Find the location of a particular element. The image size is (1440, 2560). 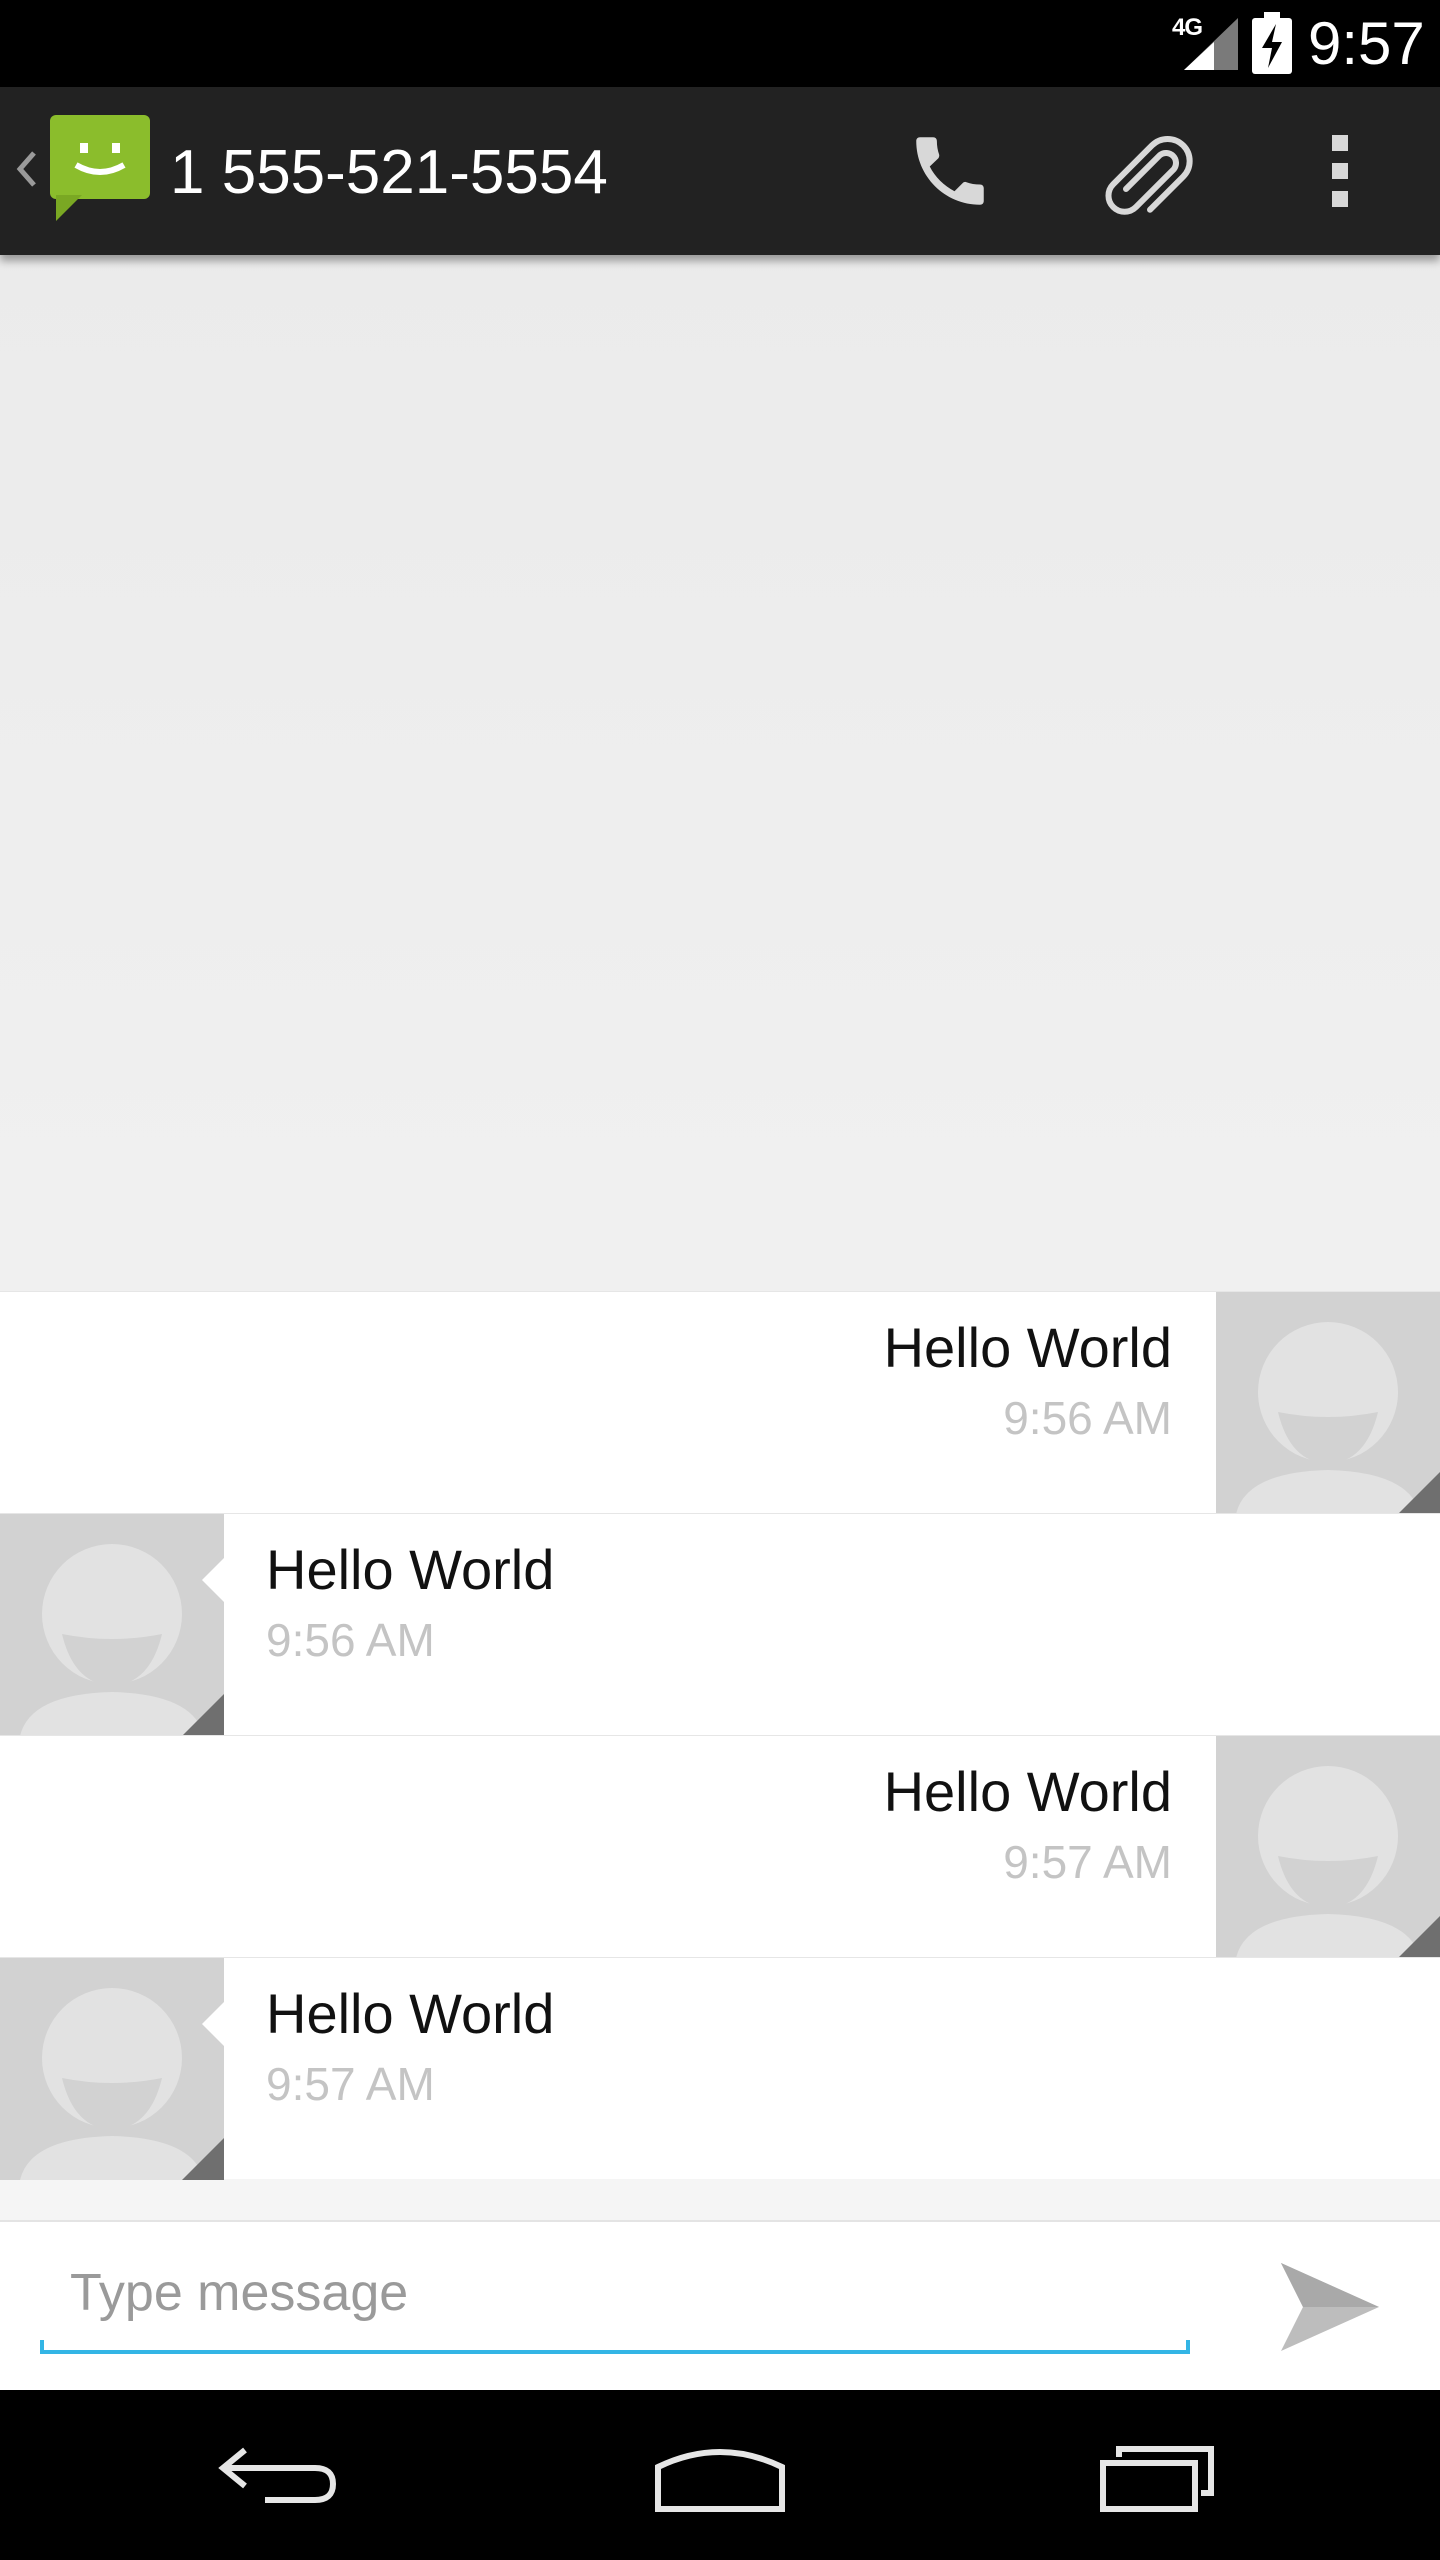

battery-charging-icon is located at coordinates (1272, 43).